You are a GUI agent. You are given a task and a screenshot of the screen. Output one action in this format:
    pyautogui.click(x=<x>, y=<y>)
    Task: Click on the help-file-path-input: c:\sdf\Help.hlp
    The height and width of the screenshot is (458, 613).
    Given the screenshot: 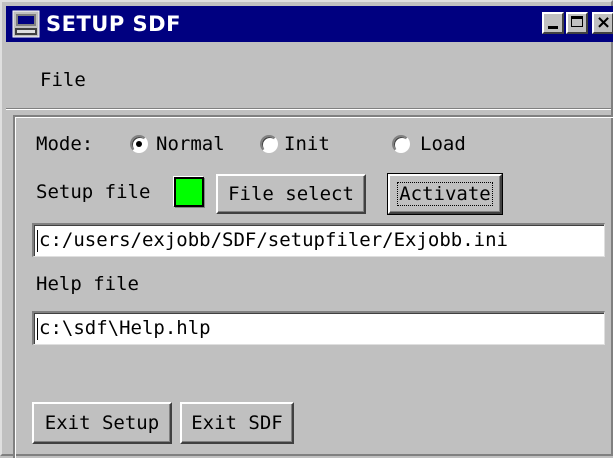 What is the action you would take?
    pyautogui.click(x=318, y=328)
    